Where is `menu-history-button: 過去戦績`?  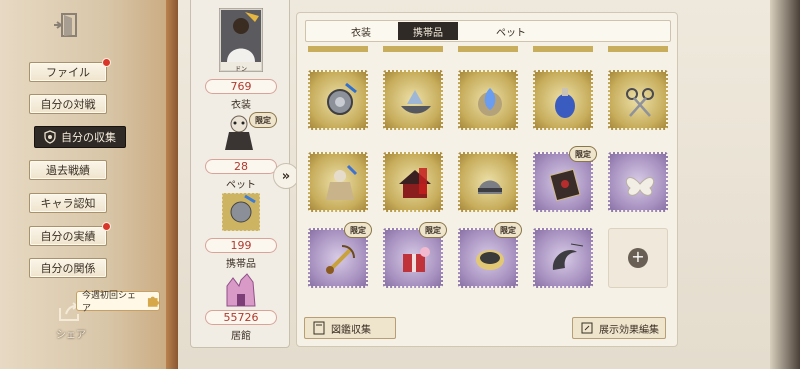
menu-history-button: 過去戦績 is located at coordinates (68, 170).